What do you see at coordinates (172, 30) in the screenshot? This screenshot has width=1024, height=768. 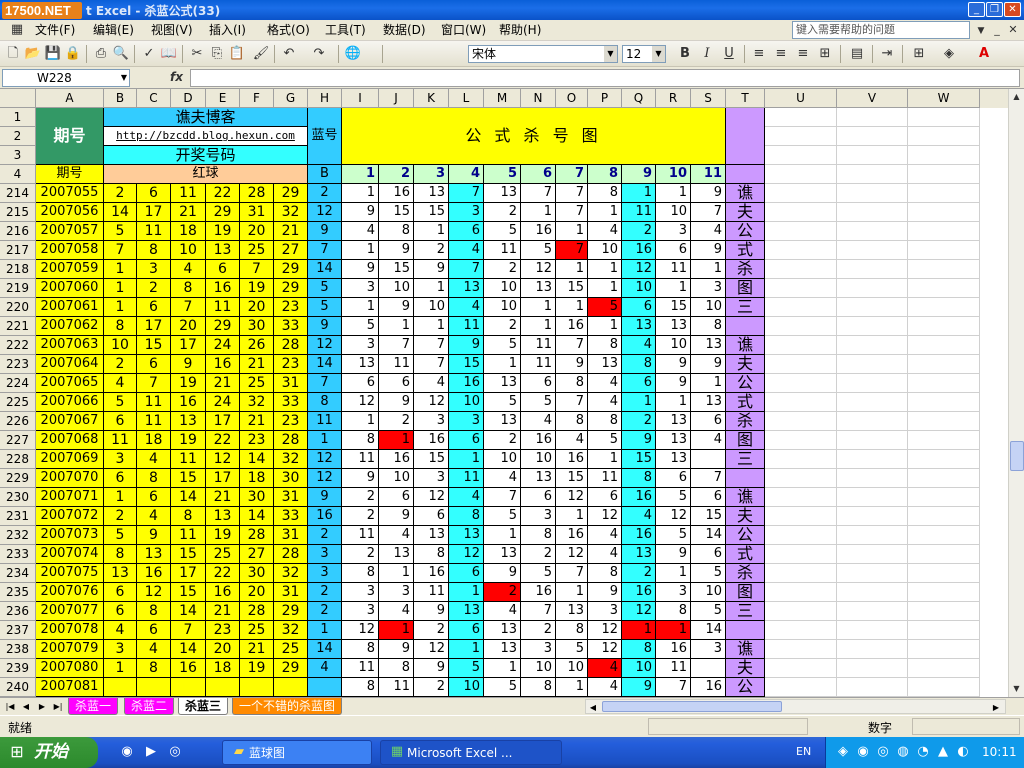 I see `menu-view: 视图(V)` at bounding box center [172, 30].